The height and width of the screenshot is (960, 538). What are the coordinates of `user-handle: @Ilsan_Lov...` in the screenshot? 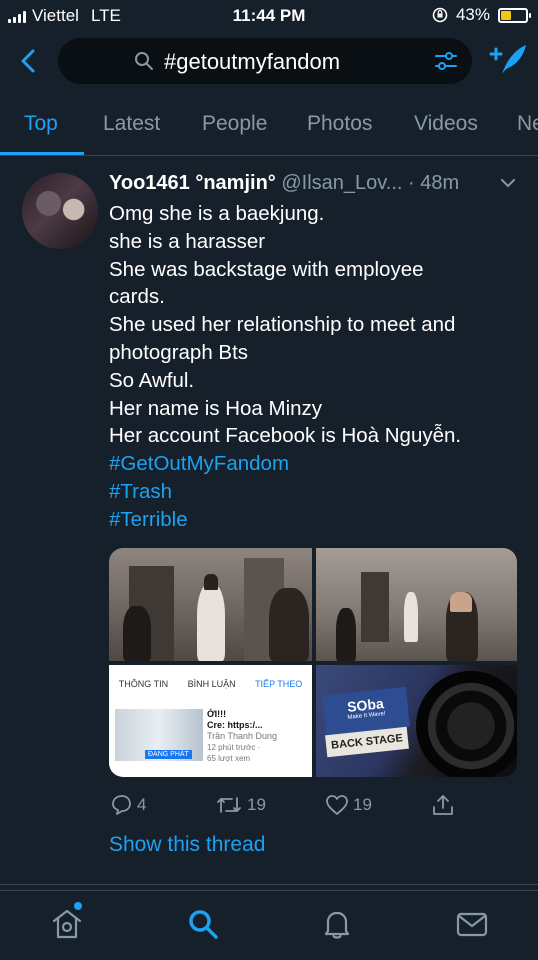 It's located at (341, 183).